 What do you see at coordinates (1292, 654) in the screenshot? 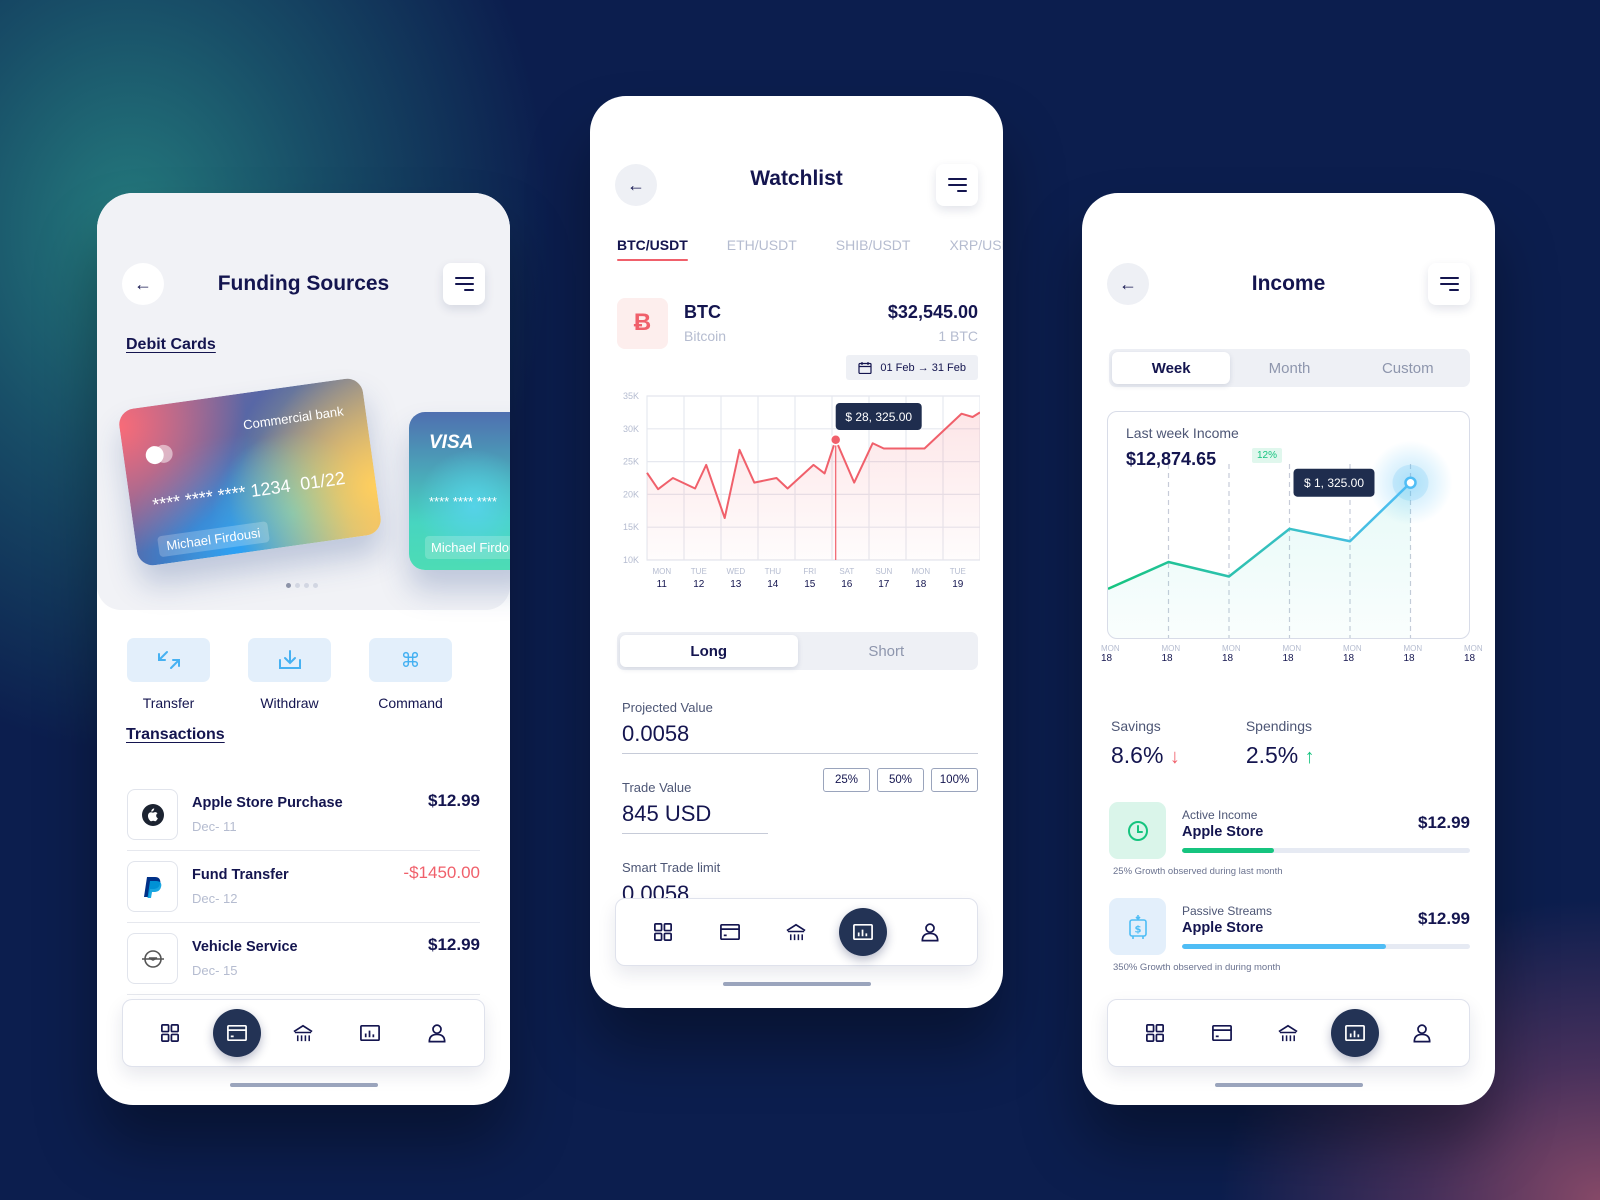
I see `x-tick-label: MON 18` at bounding box center [1292, 654].